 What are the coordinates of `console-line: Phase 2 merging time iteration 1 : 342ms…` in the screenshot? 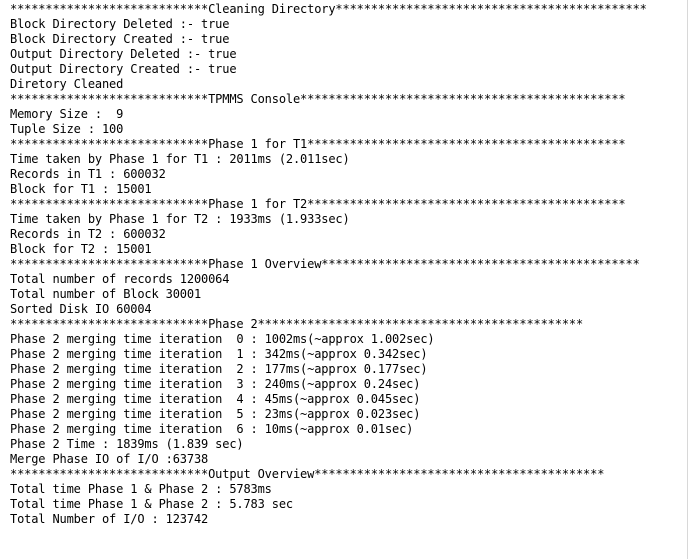 It's located at (219, 354).